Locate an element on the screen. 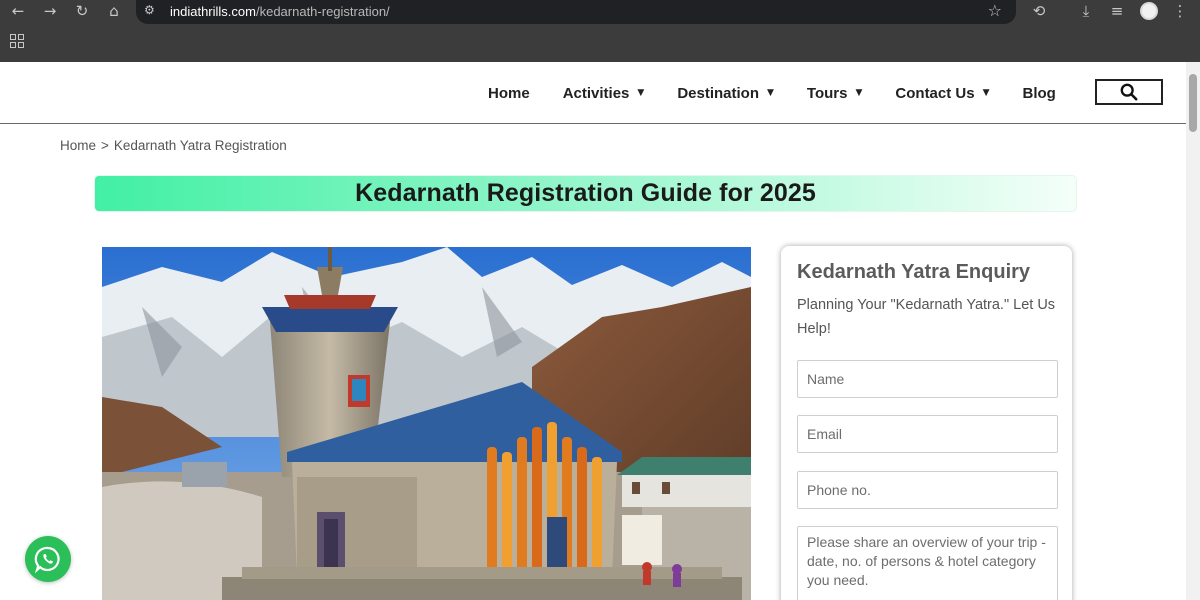  nav-item-contact-us: Contact Us ▼ is located at coordinates (942, 93).